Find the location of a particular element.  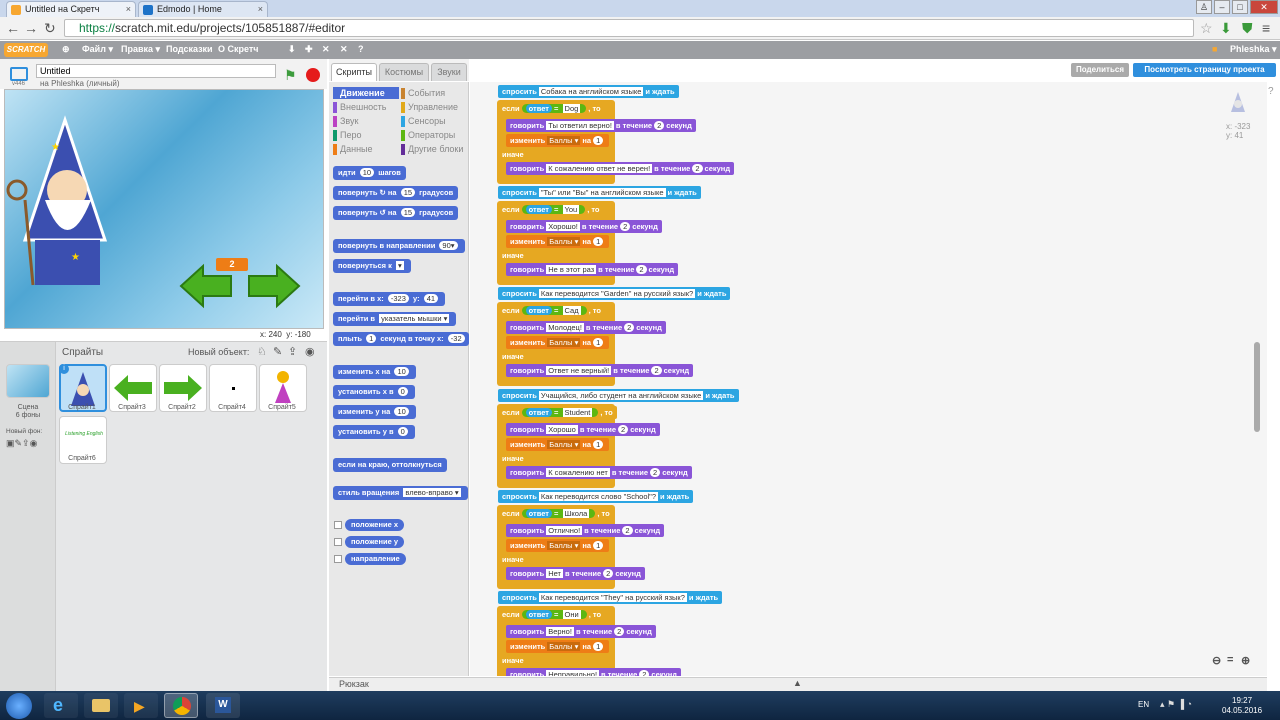

help-circle-icon: ? is located at coordinates (1271, 91).